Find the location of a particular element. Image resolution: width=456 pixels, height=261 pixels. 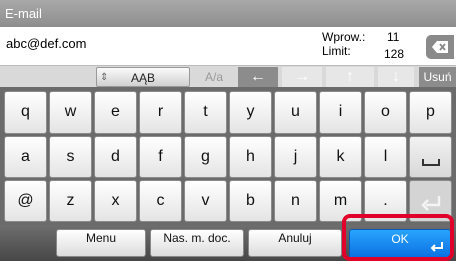

key-w: w is located at coordinates (70, 112).